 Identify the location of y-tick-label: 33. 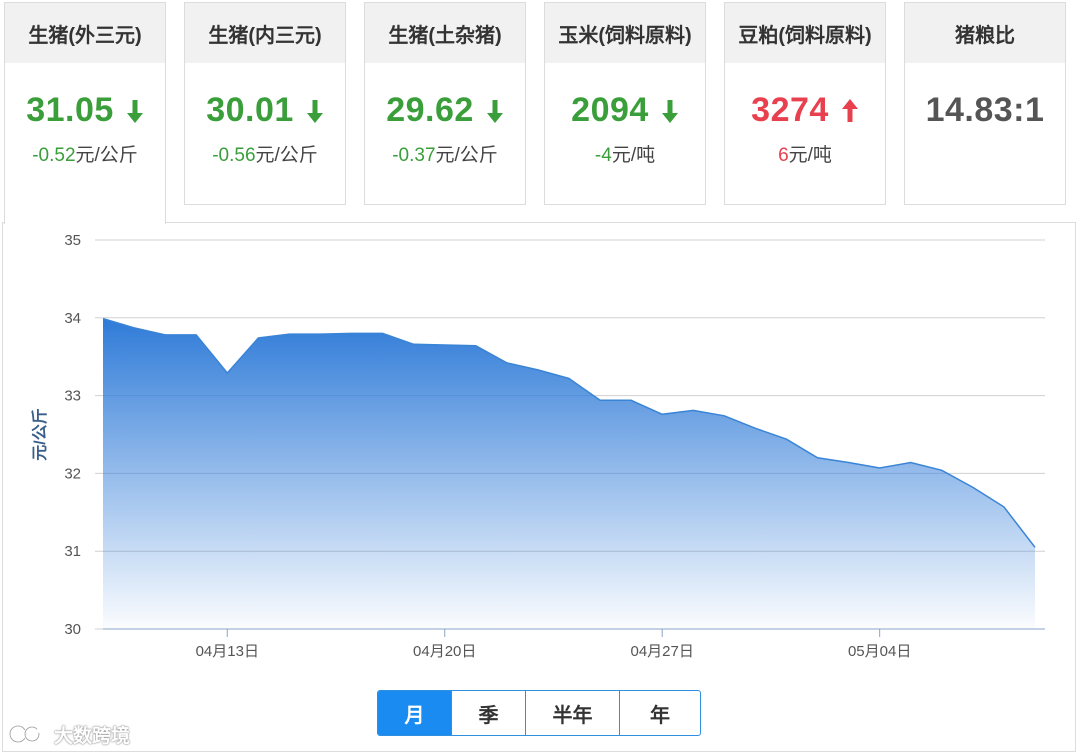
(72, 396).